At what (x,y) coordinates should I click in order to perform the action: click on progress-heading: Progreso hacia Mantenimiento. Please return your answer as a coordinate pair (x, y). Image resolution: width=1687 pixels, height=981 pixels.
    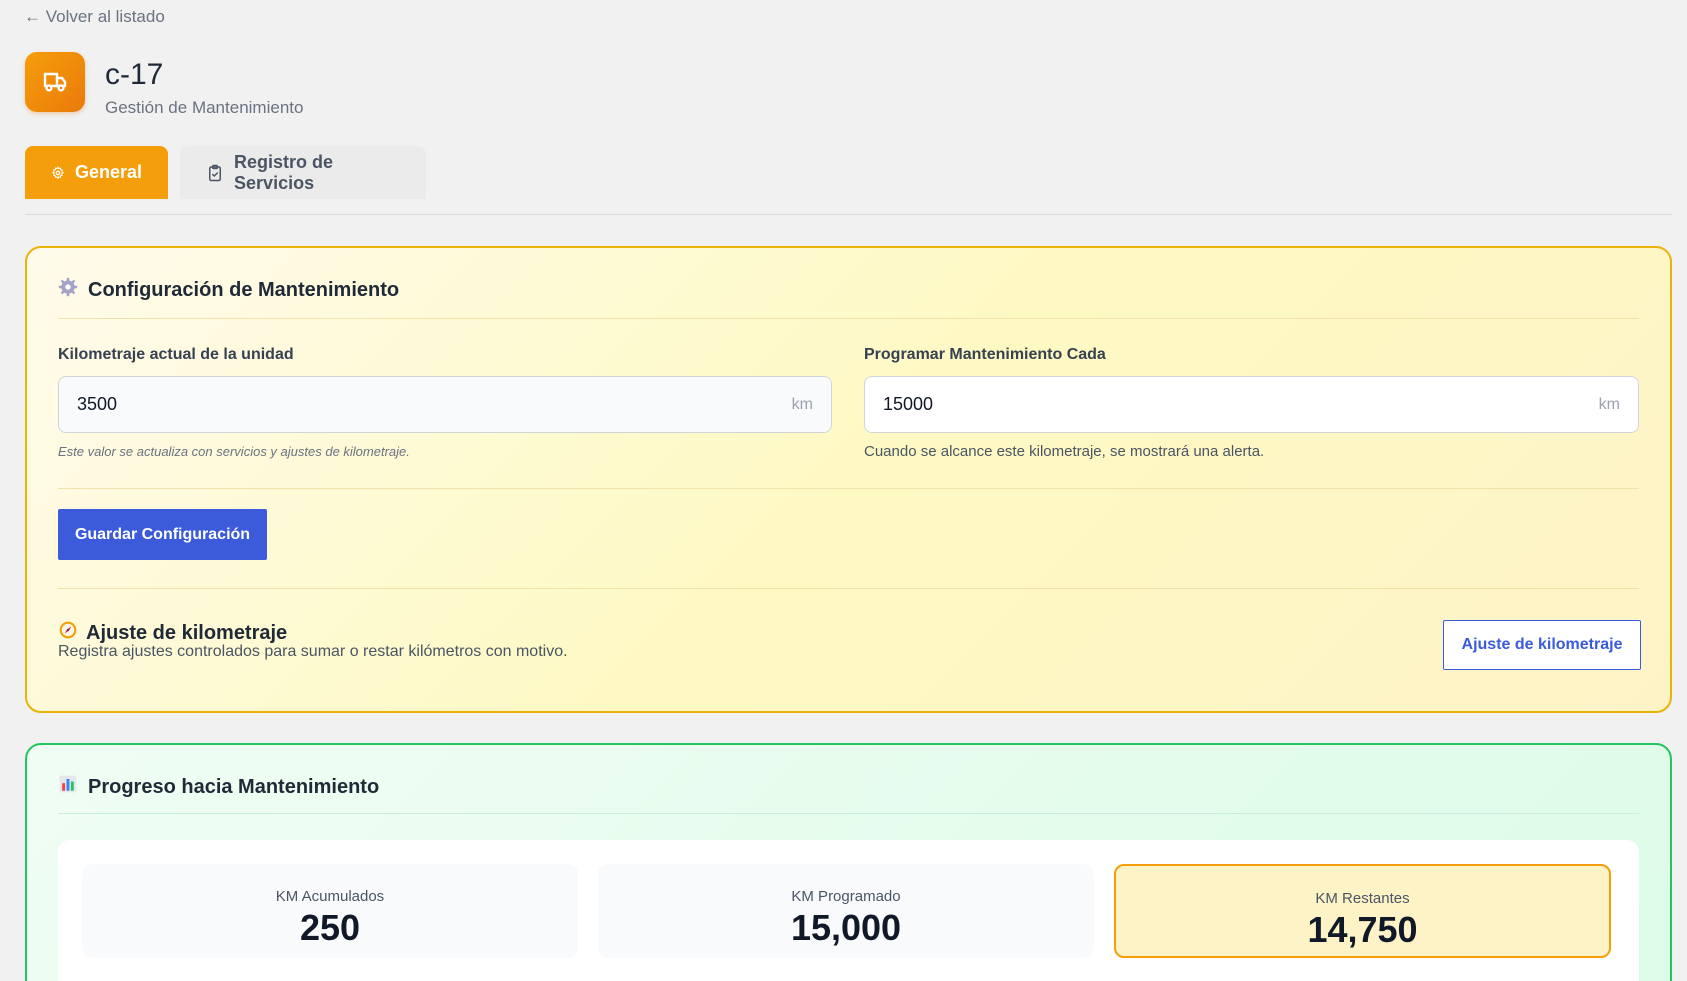
    Looking at the image, I should click on (218, 787).